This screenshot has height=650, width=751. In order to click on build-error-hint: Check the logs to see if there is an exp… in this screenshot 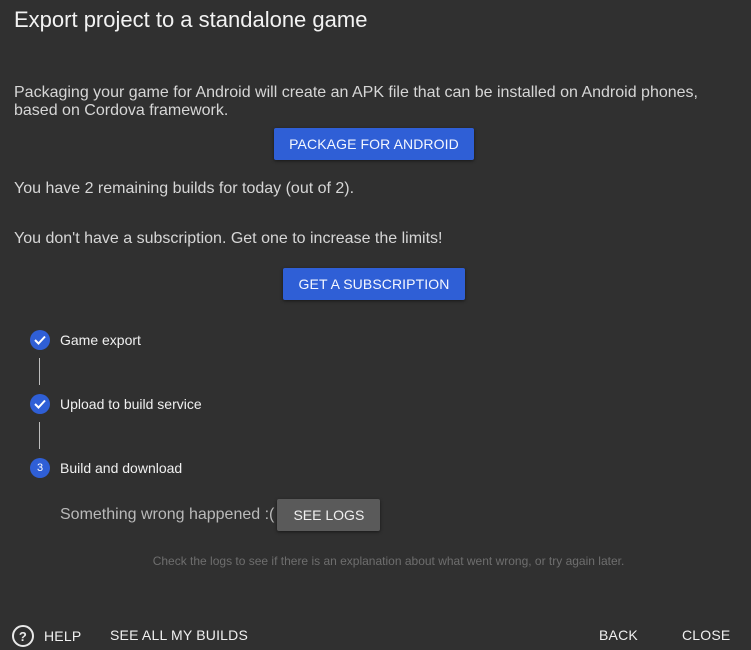, I will do `click(388, 561)`.